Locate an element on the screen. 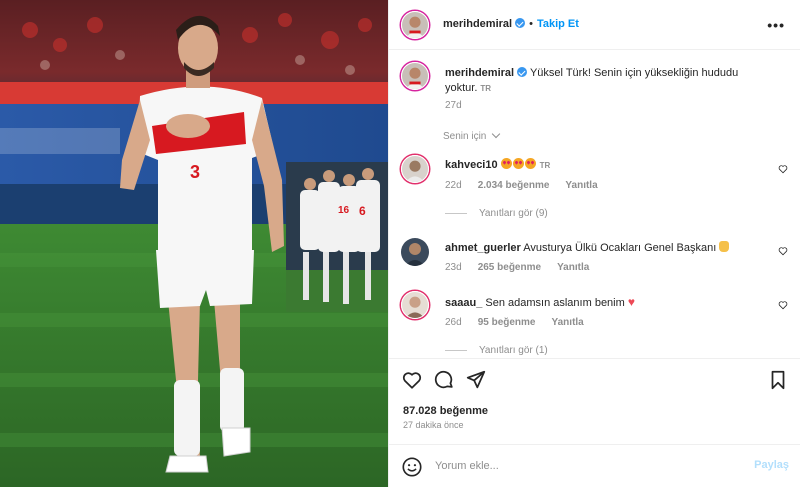 Image resolution: width=800 pixels, height=487 pixels. comment-text: Sen adamsın aslanım benim is located at coordinates (555, 303).